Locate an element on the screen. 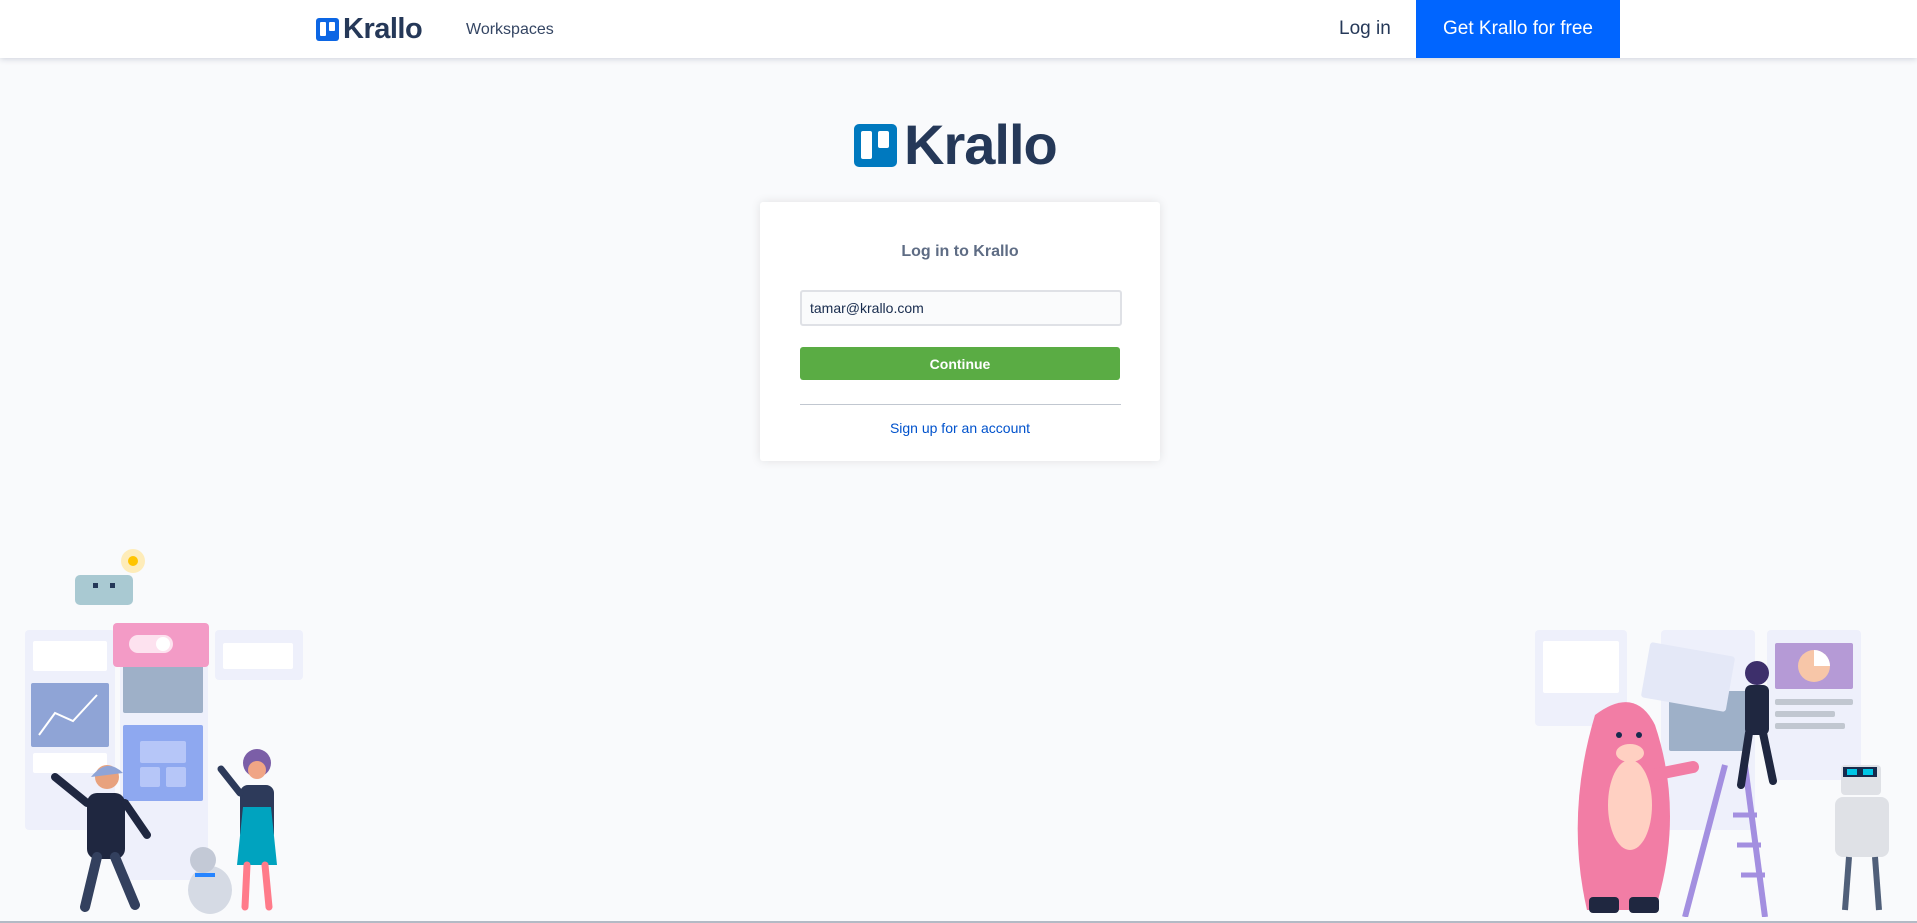  signup-link: Sign up for an account is located at coordinates (960, 428).